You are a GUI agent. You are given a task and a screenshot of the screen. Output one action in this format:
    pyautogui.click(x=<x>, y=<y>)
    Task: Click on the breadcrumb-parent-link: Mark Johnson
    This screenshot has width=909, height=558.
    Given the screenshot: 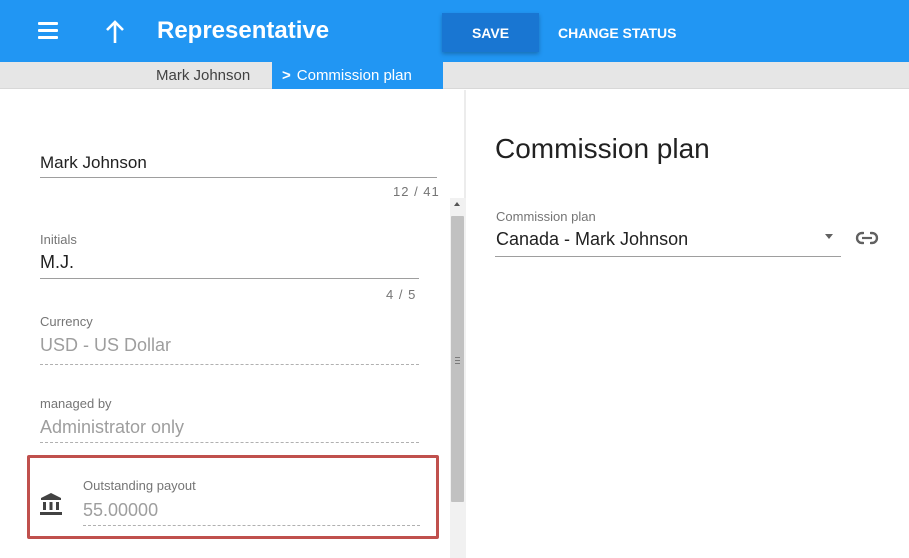 What is the action you would take?
    pyautogui.click(x=203, y=75)
    